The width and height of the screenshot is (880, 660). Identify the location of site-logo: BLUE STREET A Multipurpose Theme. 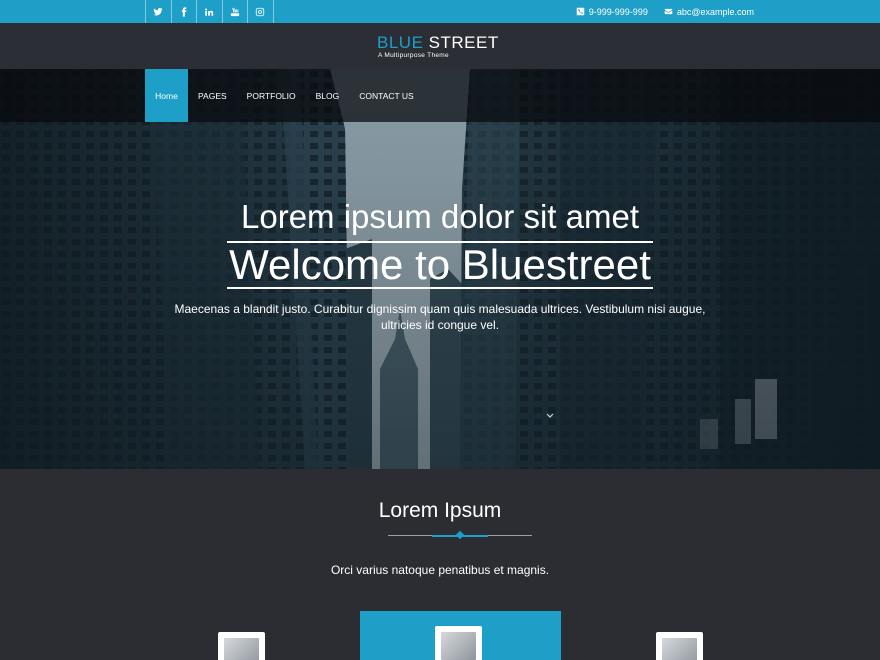
(438, 46).